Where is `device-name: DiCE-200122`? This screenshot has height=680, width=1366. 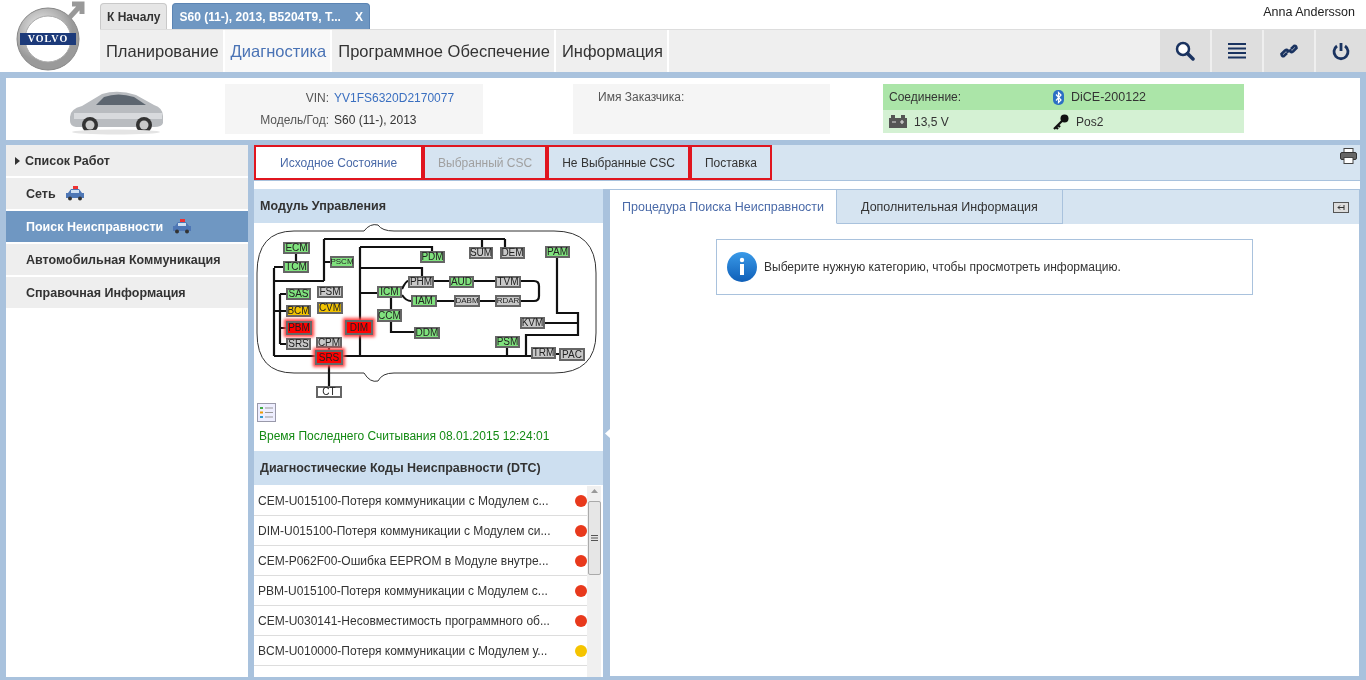
device-name: DiCE-200122 is located at coordinates (1109, 97).